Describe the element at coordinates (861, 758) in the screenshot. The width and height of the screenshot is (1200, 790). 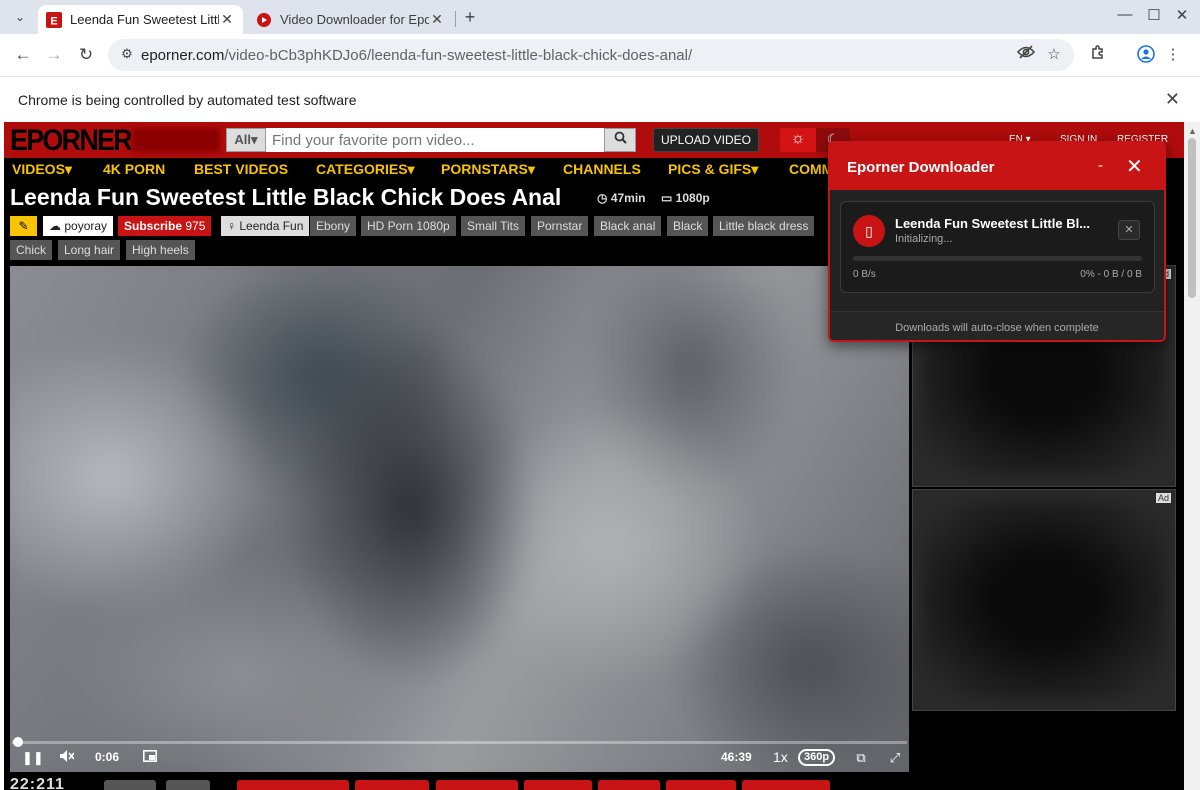
I see `theater-mode-icon: ⧉` at that location.